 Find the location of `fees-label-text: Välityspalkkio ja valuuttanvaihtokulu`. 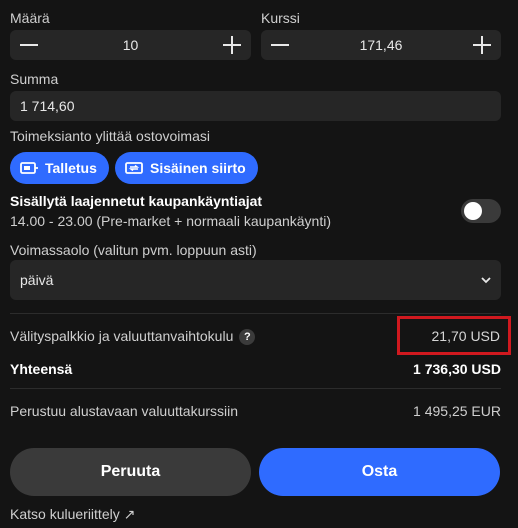

fees-label-text: Välityspalkkio ja valuuttanvaihtokulu is located at coordinates (122, 336).